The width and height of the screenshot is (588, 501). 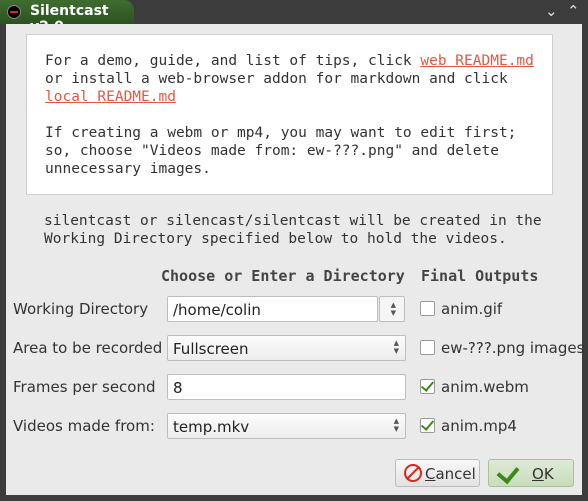 I want to click on checkmark-icon, so click(x=508, y=472).